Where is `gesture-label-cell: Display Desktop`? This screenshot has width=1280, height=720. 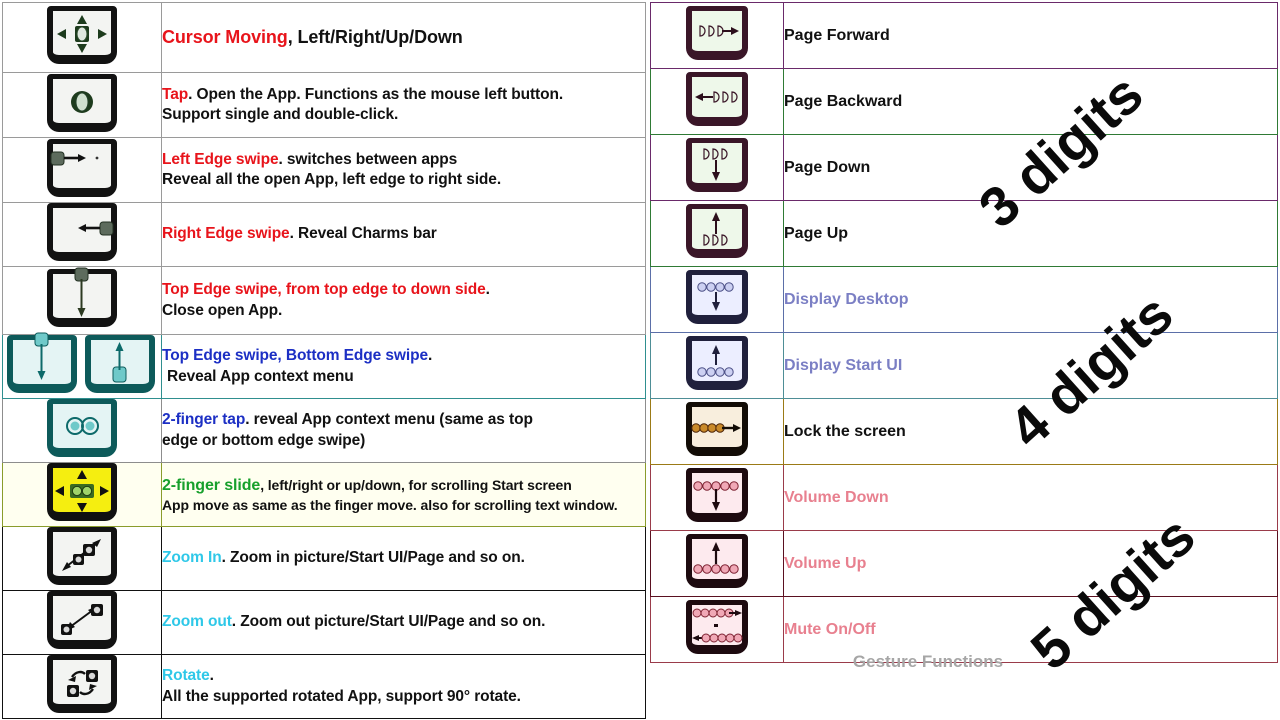 gesture-label-cell: Display Desktop is located at coordinates (1030, 299).